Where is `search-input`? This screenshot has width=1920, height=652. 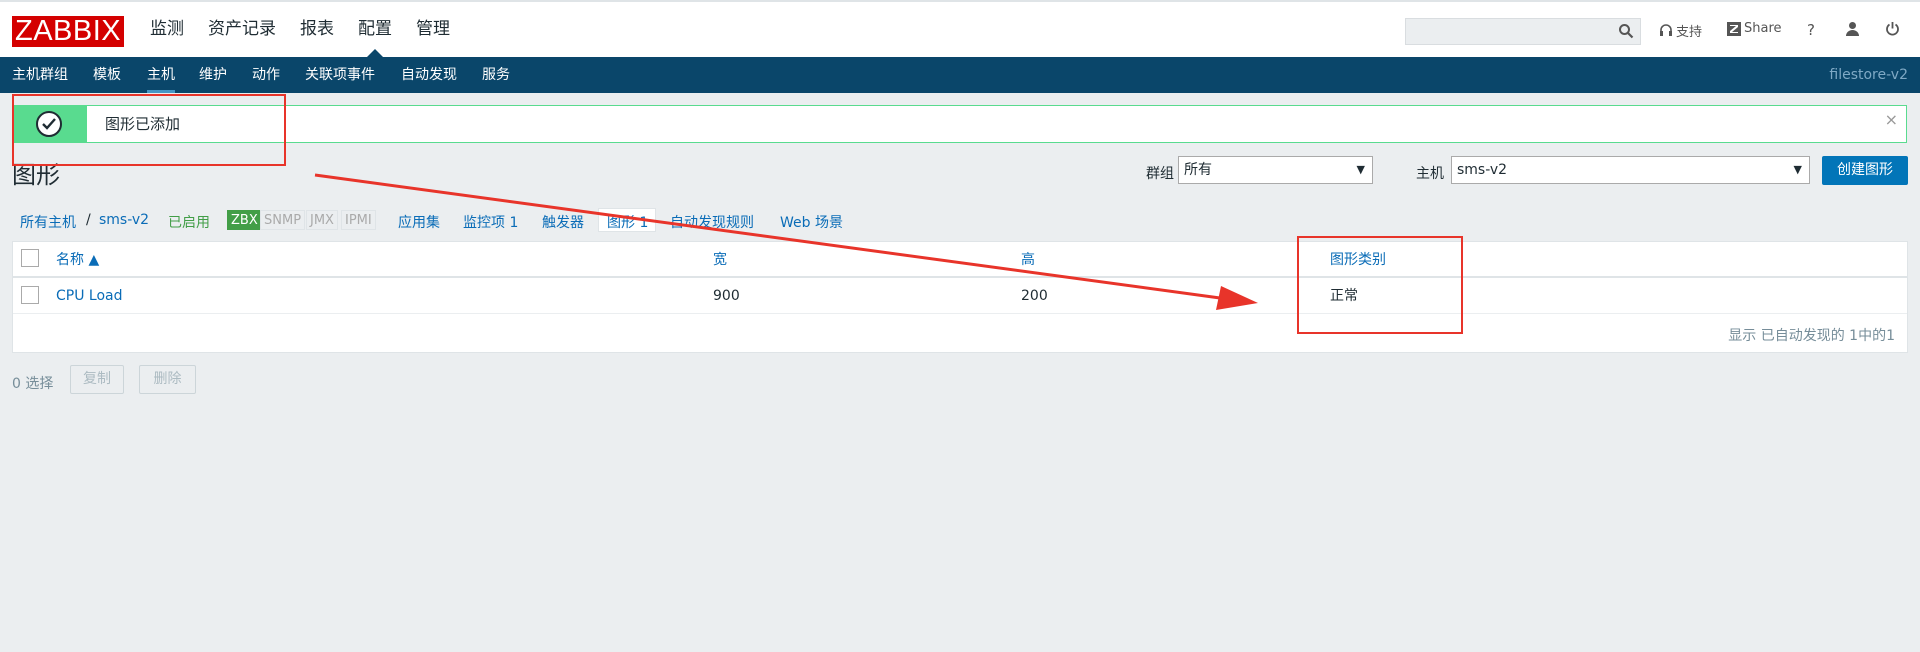 search-input is located at coordinates (1523, 31).